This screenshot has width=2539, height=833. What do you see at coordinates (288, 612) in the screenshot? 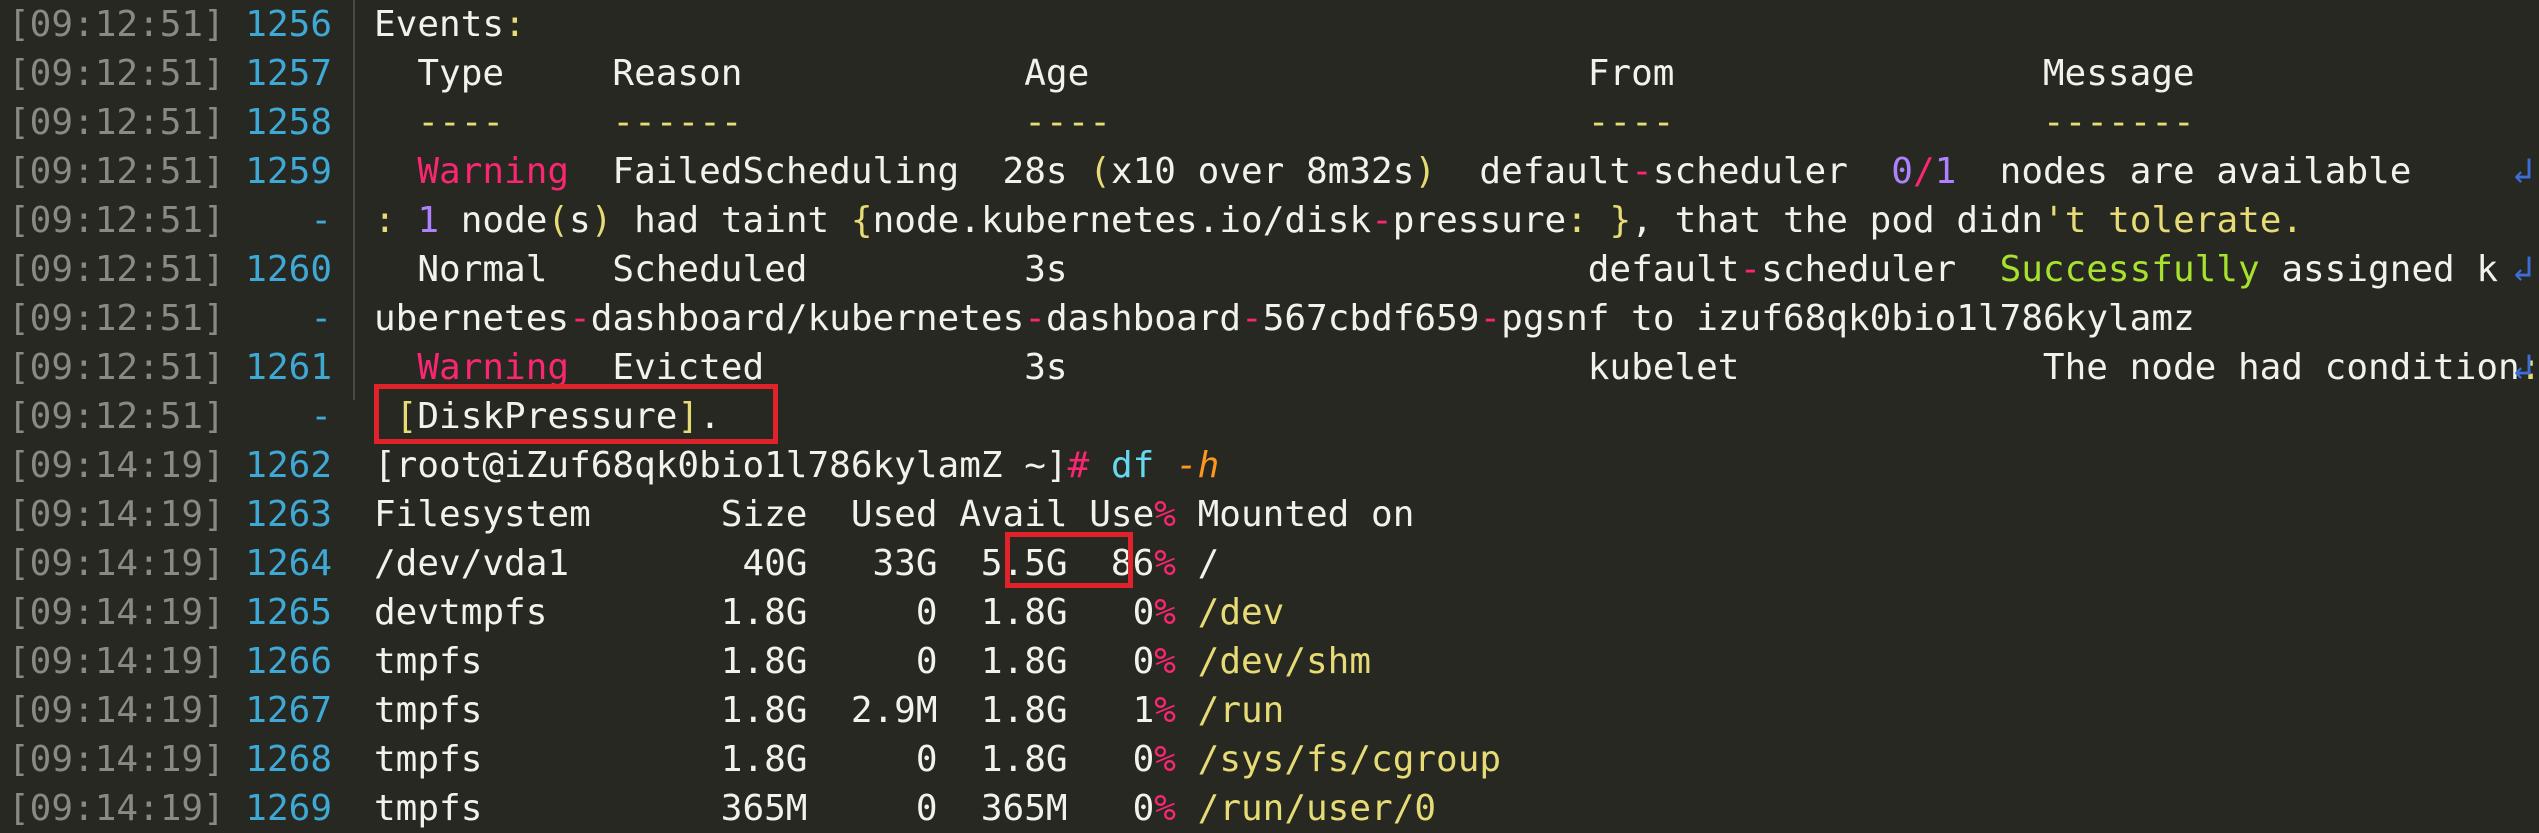
I see `line-number: 1265` at bounding box center [288, 612].